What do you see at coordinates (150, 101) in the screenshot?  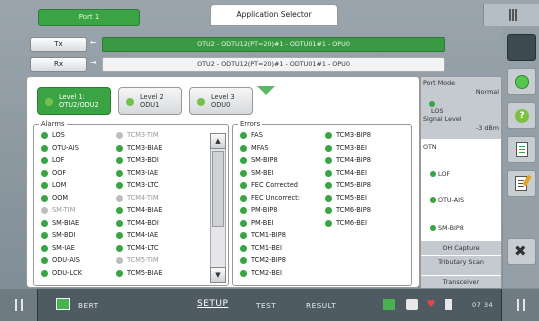 I see `level-2-button: Level 2 ODU1` at bounding box center [150, 101].